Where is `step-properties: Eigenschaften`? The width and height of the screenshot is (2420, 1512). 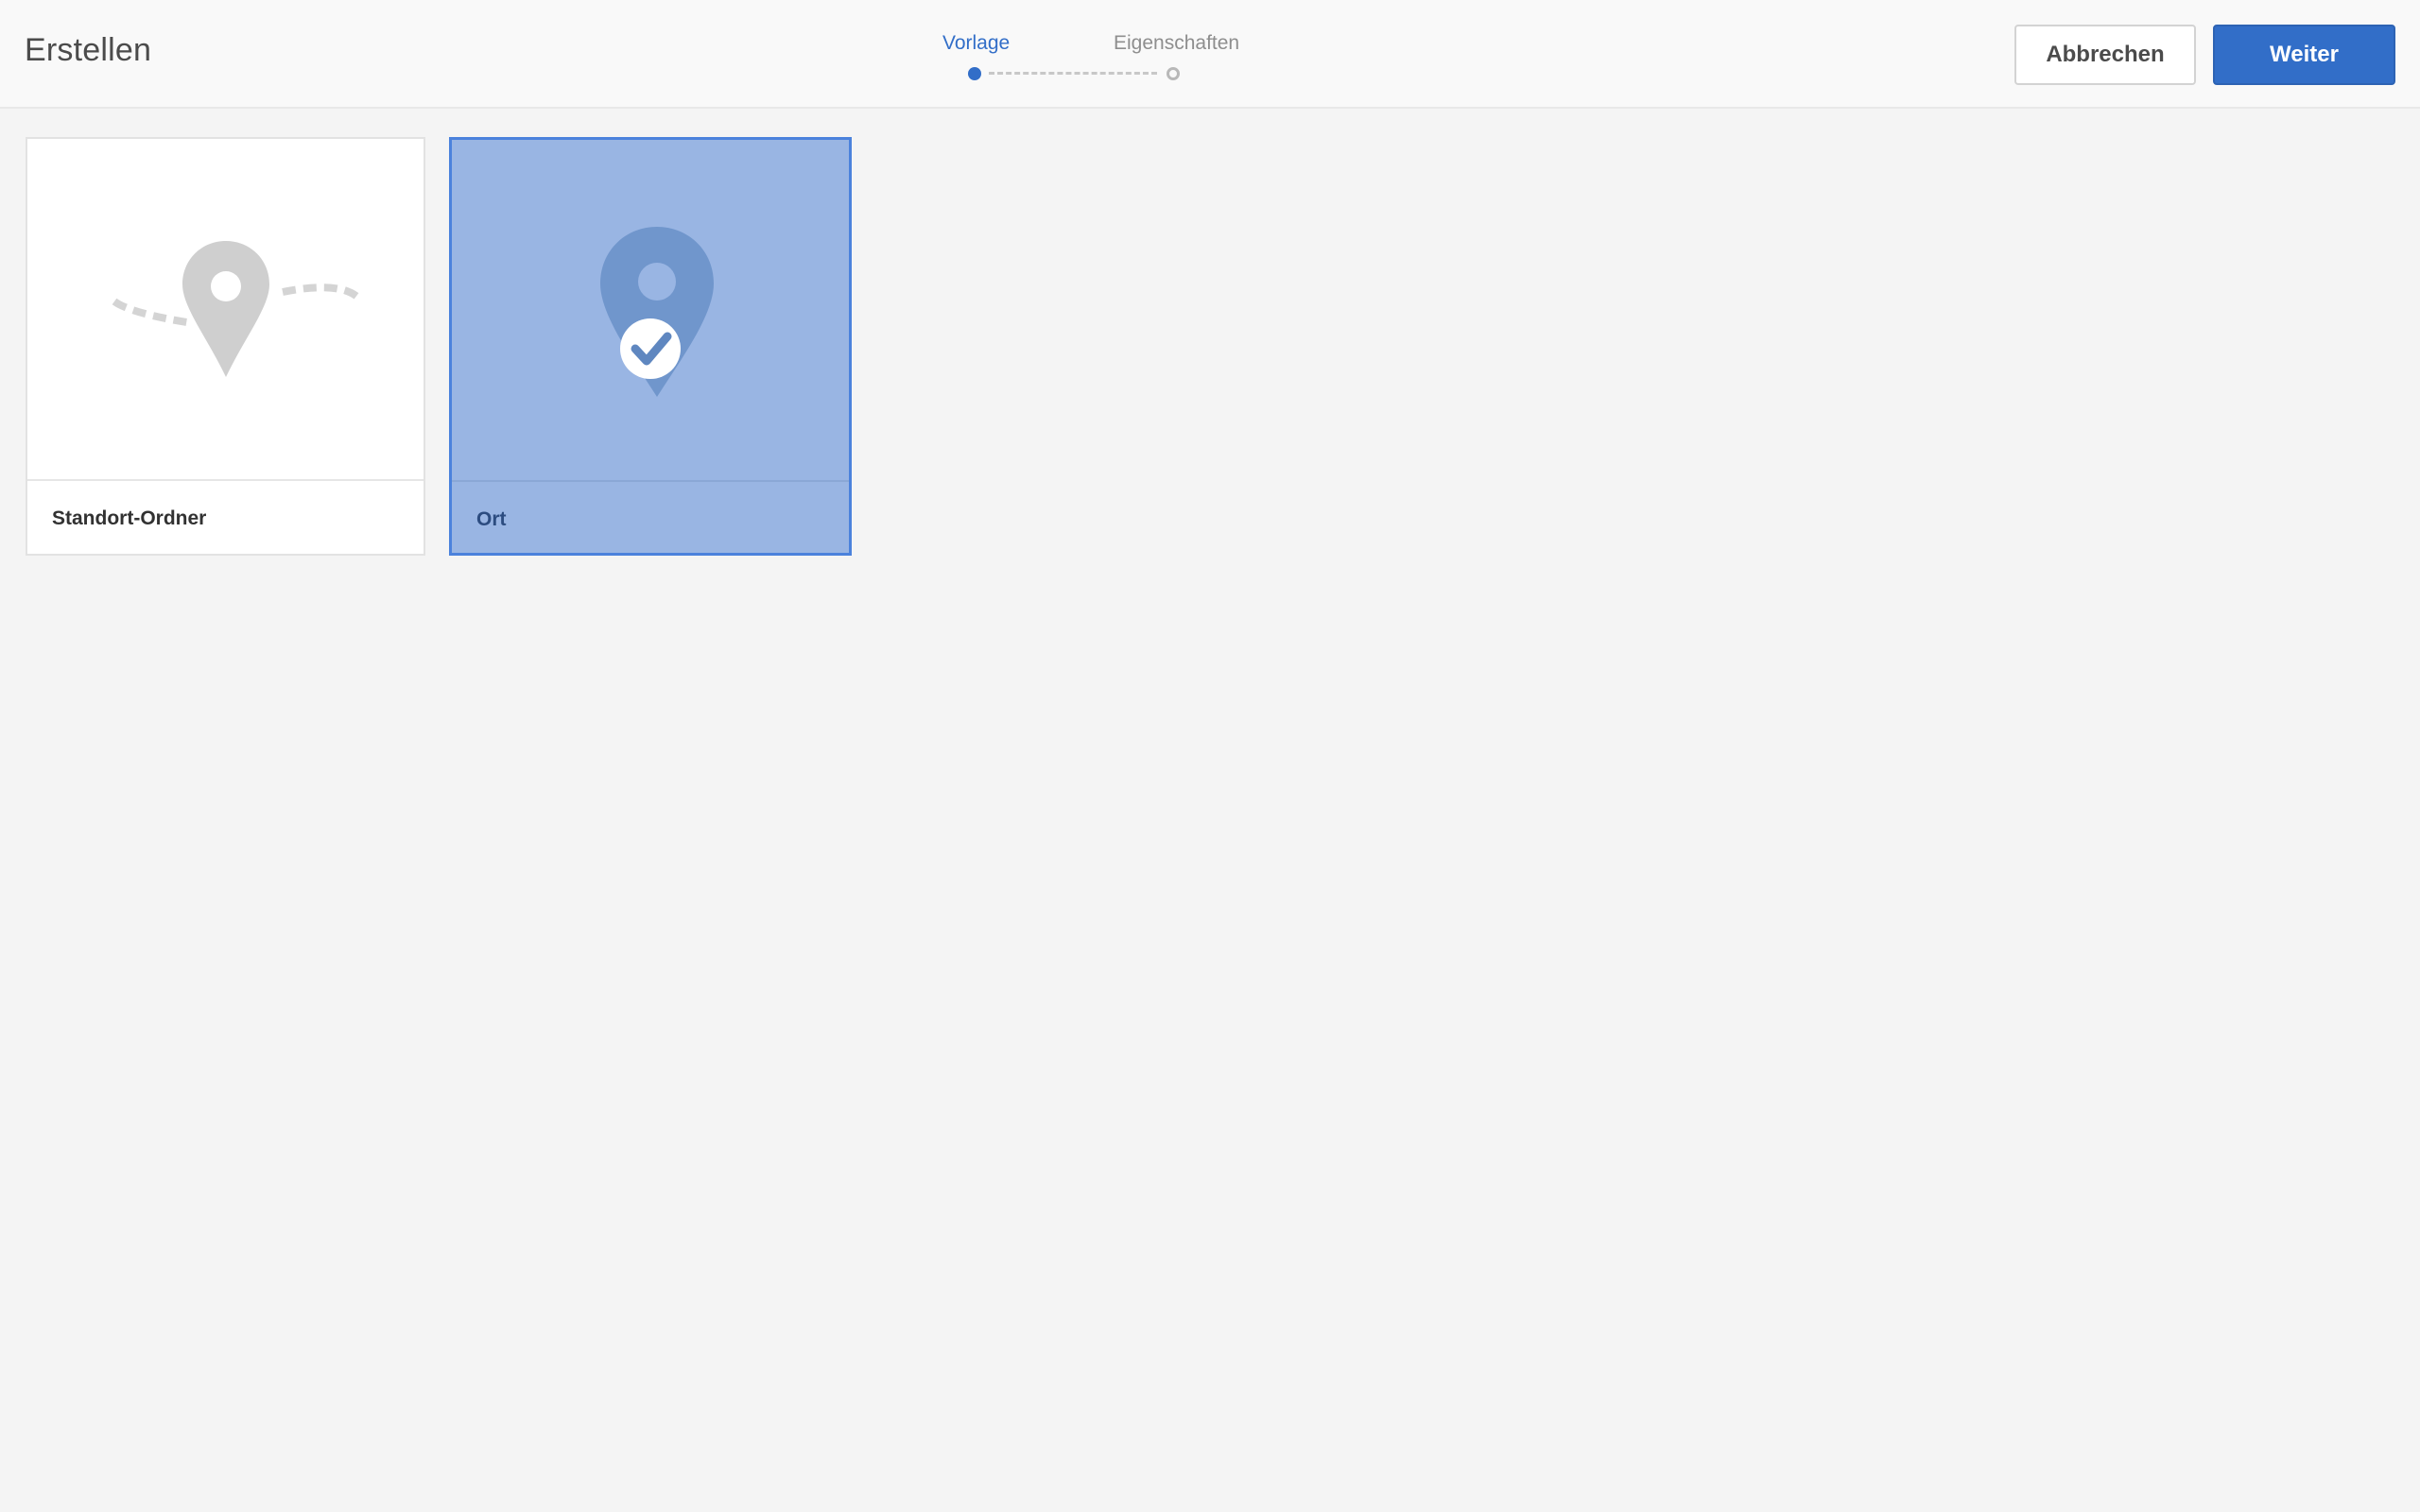 step-properties: Eigenschaften is located at coordinates (1176, 43).